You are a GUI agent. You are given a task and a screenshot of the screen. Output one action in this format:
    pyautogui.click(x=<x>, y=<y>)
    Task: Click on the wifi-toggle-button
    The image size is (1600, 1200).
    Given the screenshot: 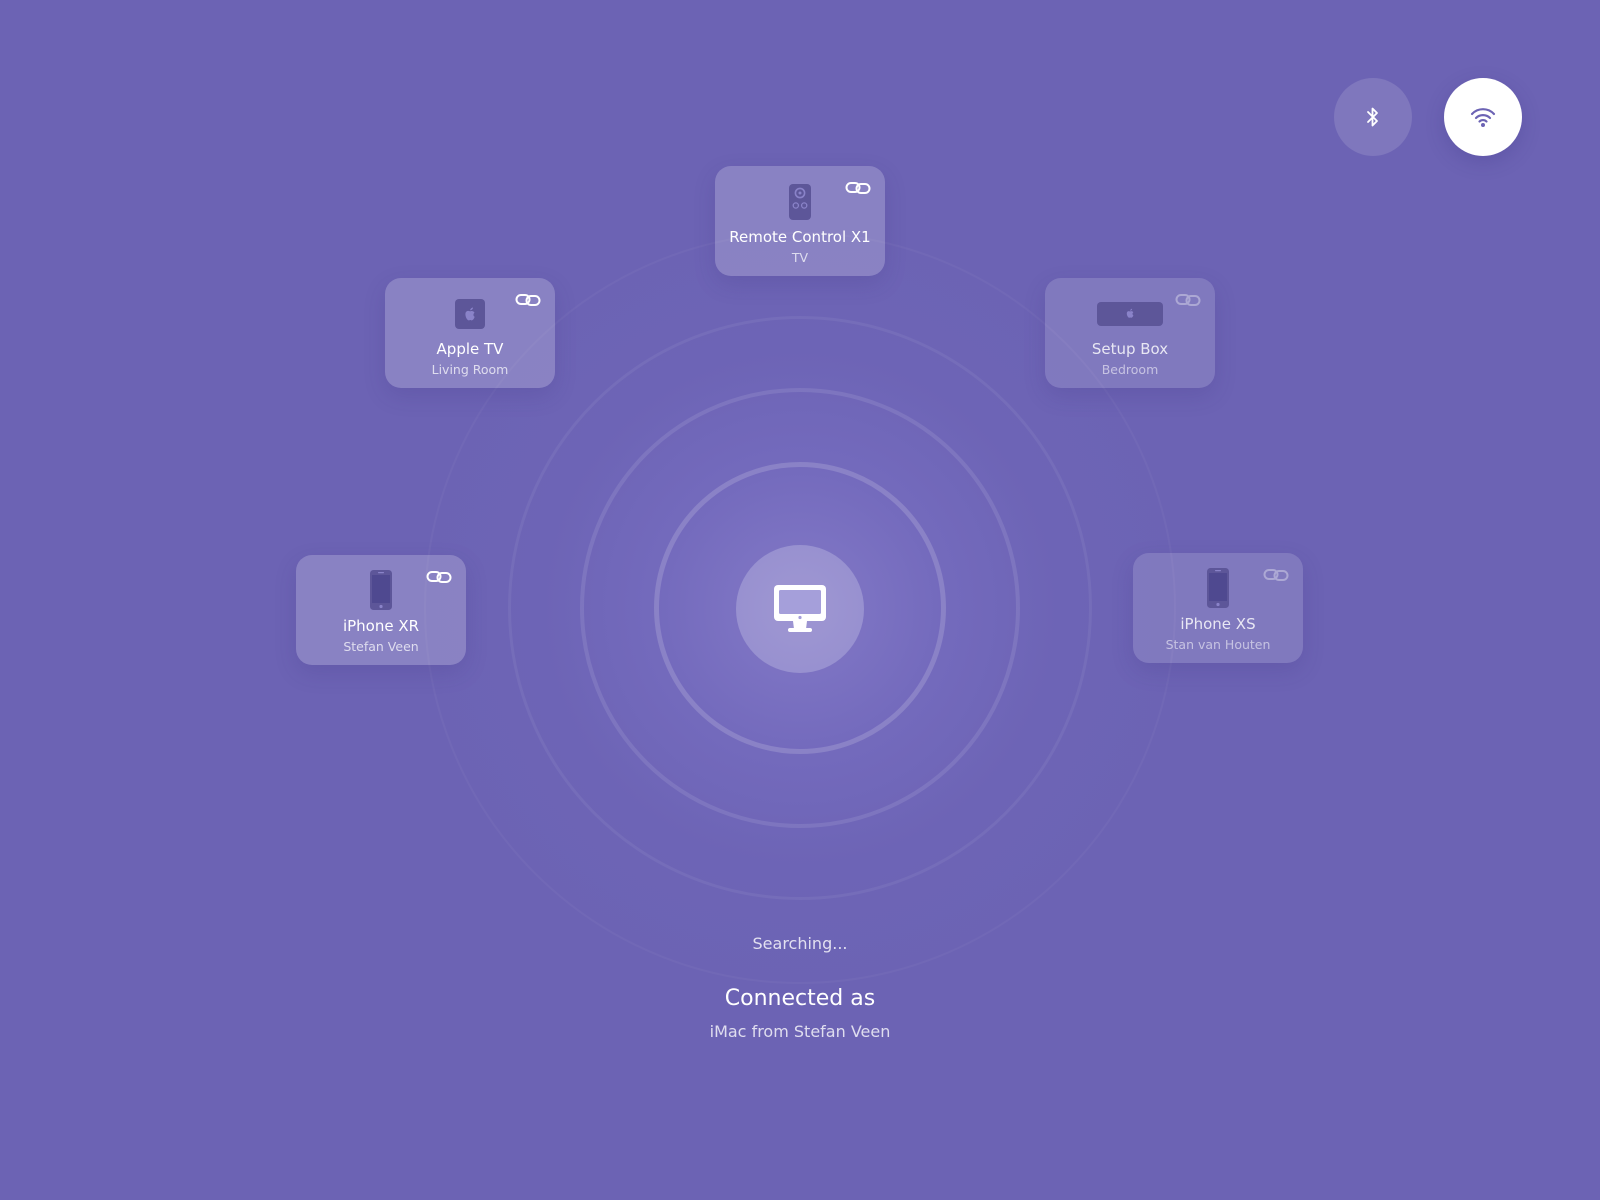 What is the action you would take?
    pyautogui.click(x=1483, y=117)
    